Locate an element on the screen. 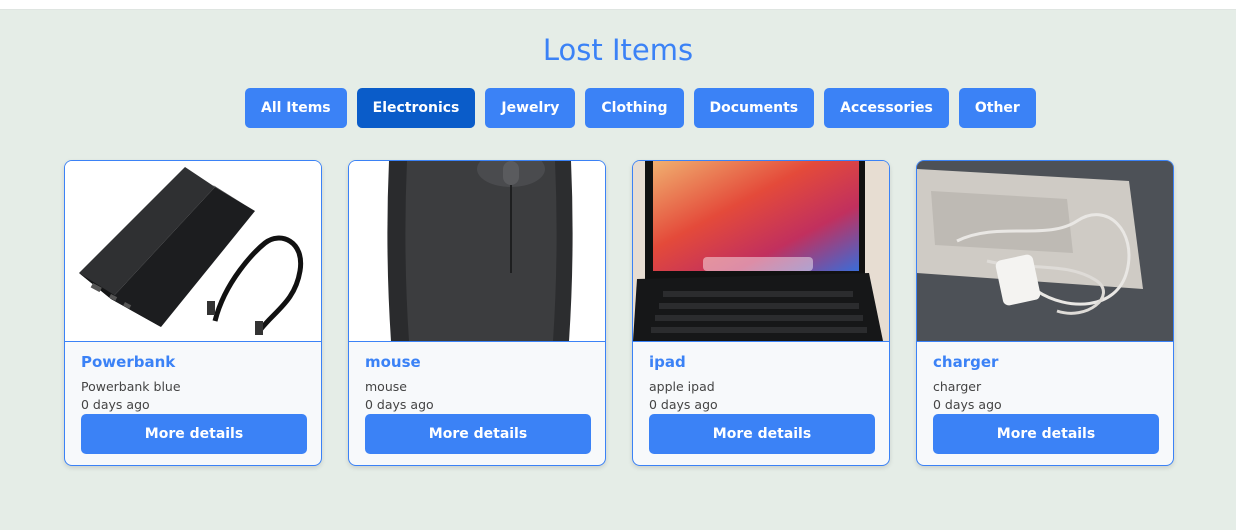 The image size is (1236, 530). item-name: mouse is located at coordinates (393, 362).